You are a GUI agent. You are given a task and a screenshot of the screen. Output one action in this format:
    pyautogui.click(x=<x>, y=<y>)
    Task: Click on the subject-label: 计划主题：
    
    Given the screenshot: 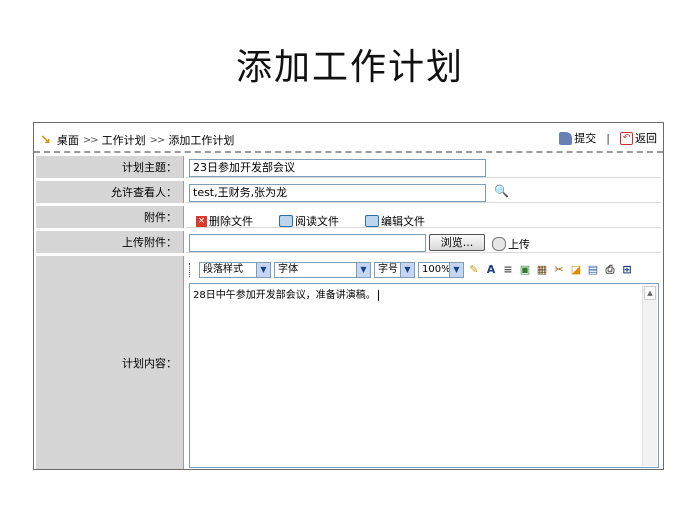 What is the action you would take?
    pyautogui.click(x=110, y=167)
    